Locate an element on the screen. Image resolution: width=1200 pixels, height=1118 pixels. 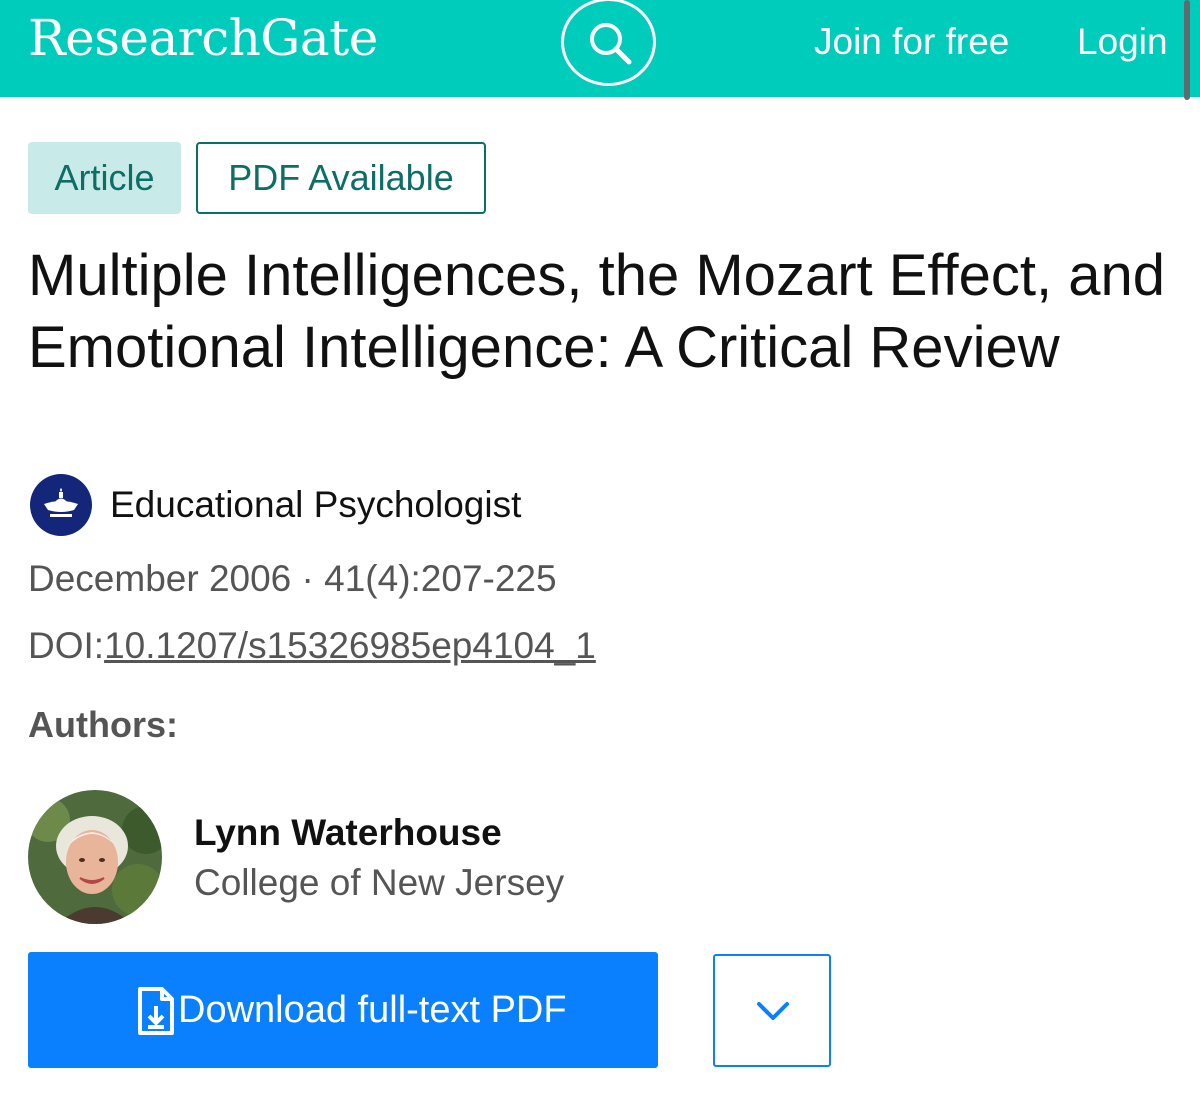
download-button-label: Download full-text PDF is located at coordinates (372, 1010).